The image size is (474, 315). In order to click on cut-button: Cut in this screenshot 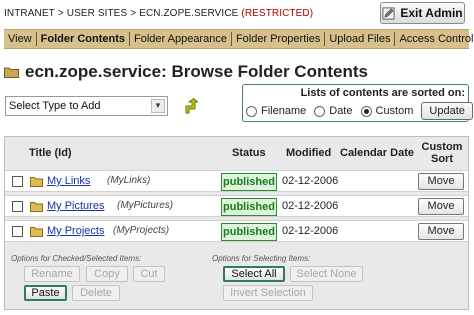, I will do `click(149, 274)`.